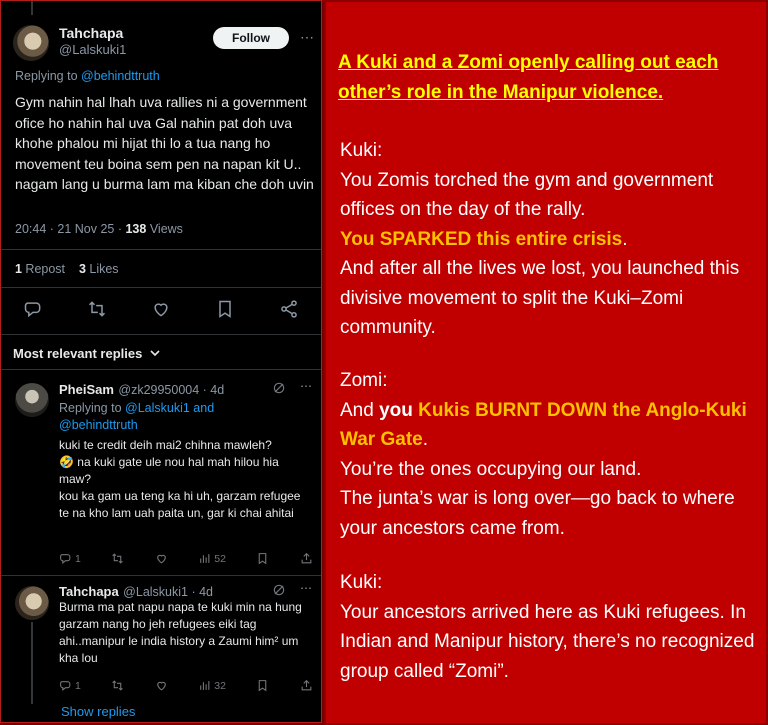  What do you see at coordinates (155, 353) in the screenshot?
I see `chevron-down-icon` at bounding box center [155, 353].